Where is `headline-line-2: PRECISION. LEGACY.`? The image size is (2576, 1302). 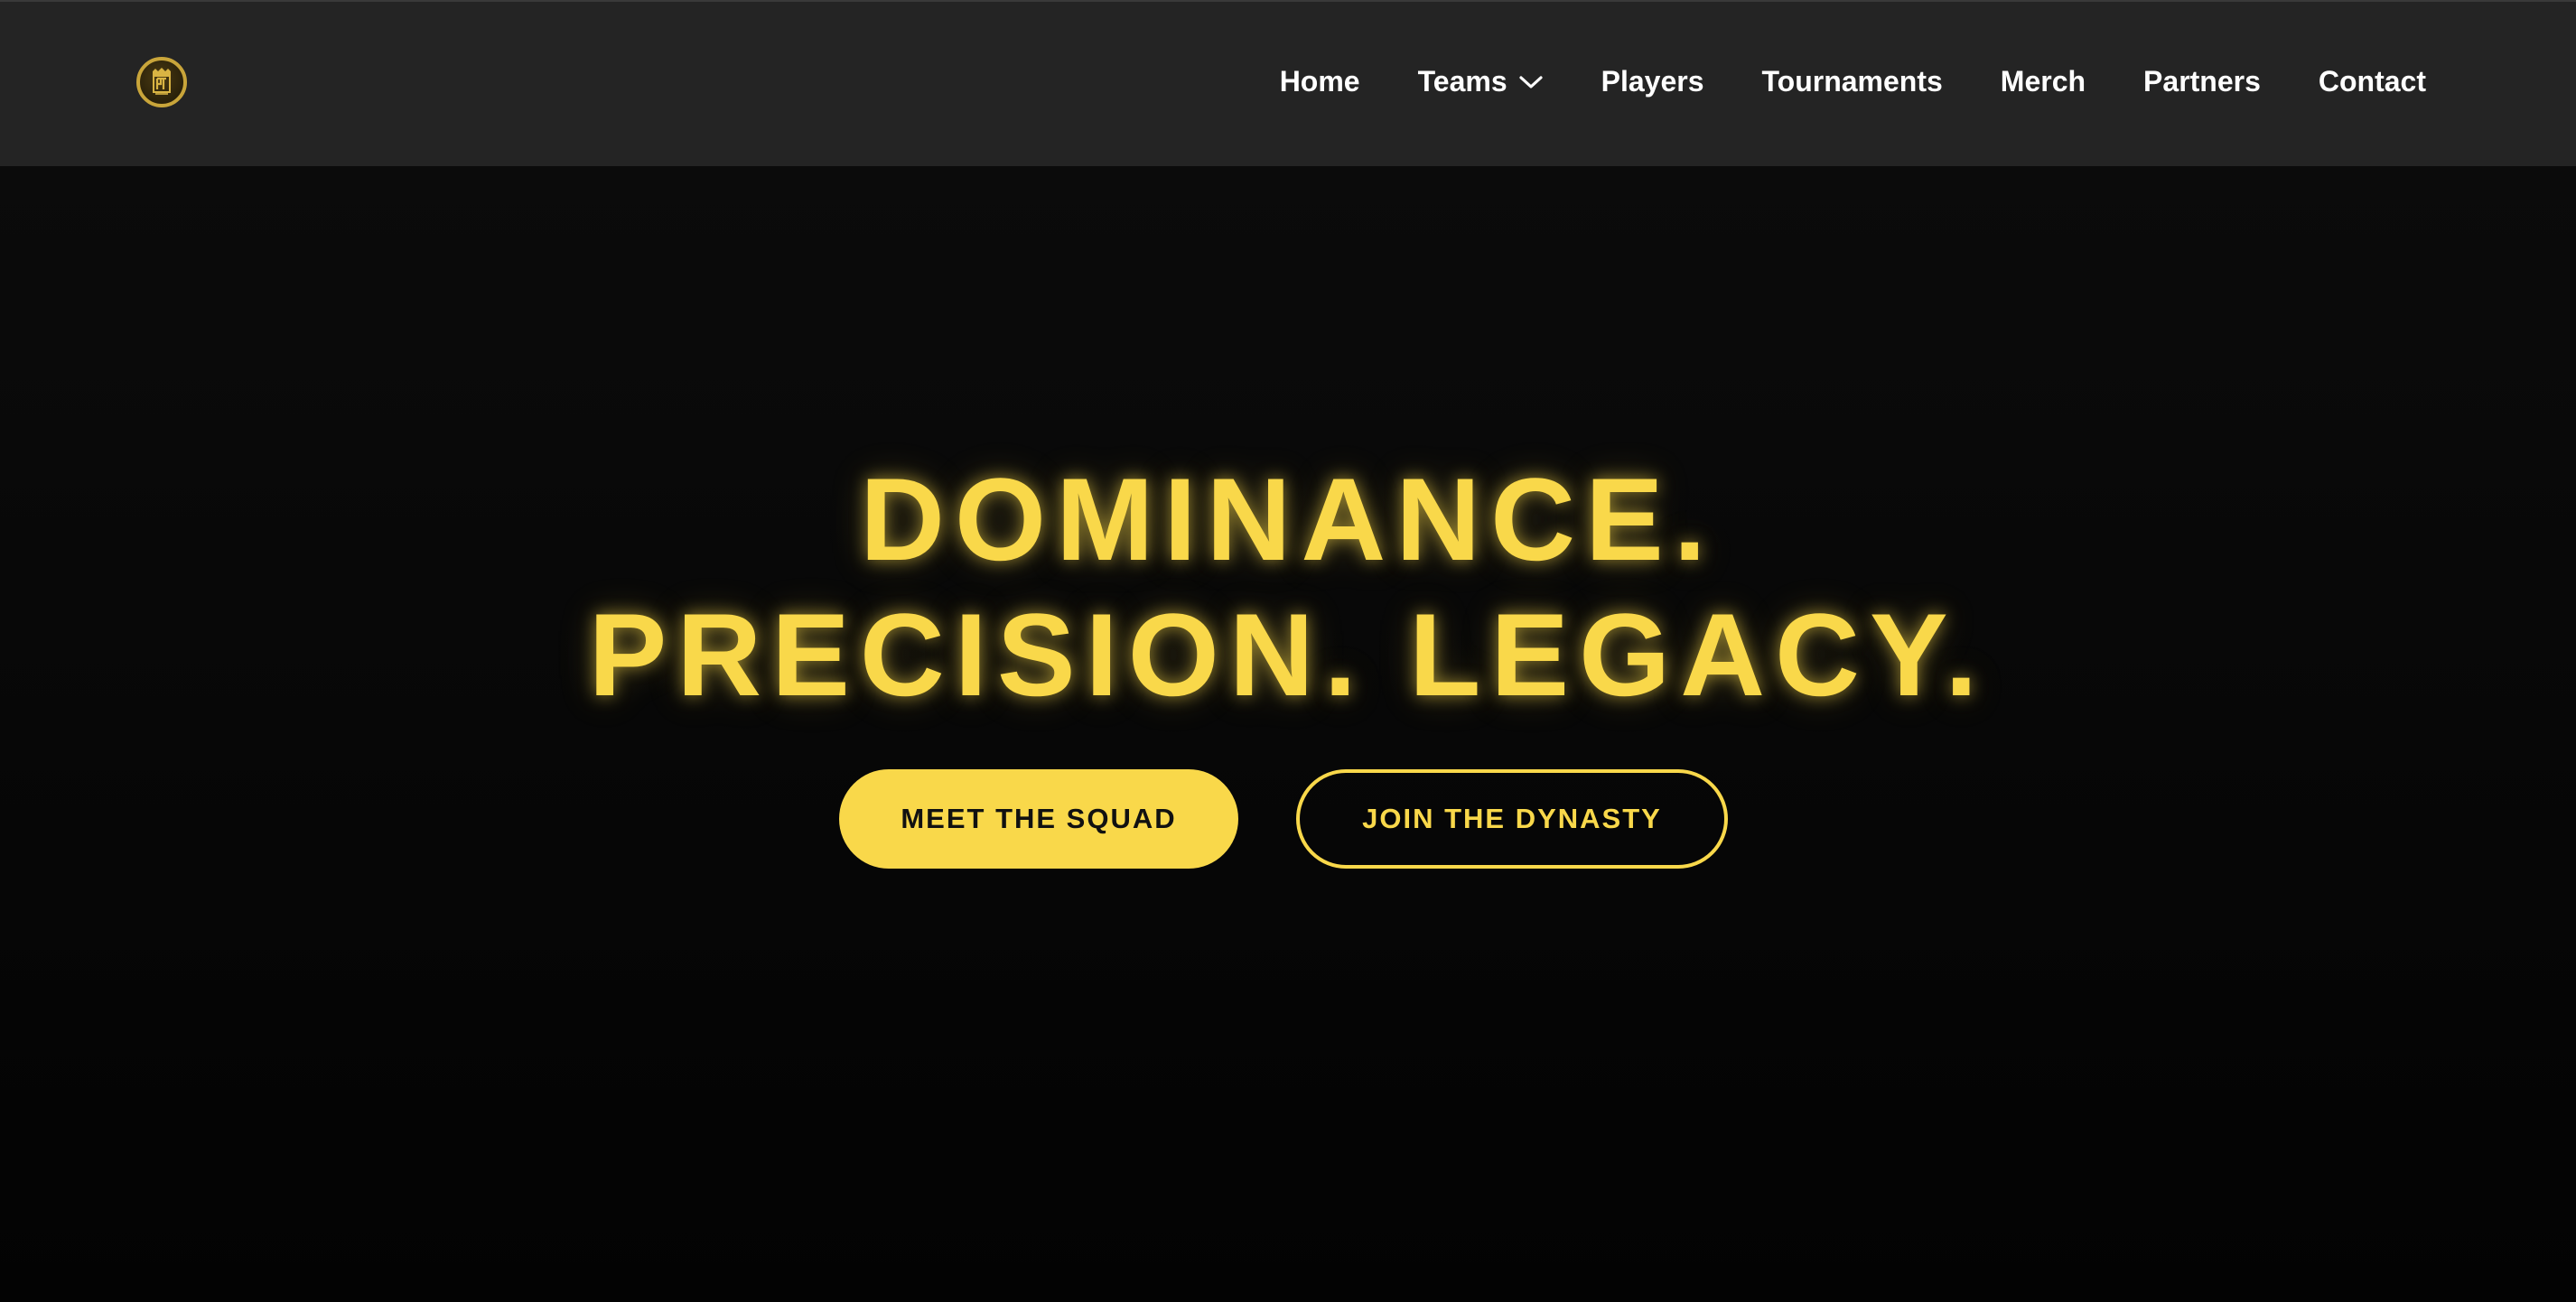 headline-line-2: PRECISION. LEGACY. is located at coordinates (1288, 655).